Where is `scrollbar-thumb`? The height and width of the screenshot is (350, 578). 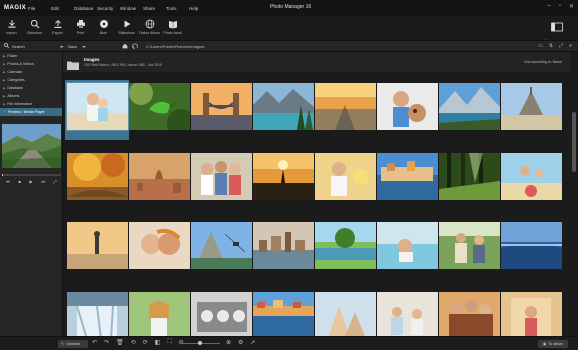 scrollbar-thumb is located at coordinates (574, 142).